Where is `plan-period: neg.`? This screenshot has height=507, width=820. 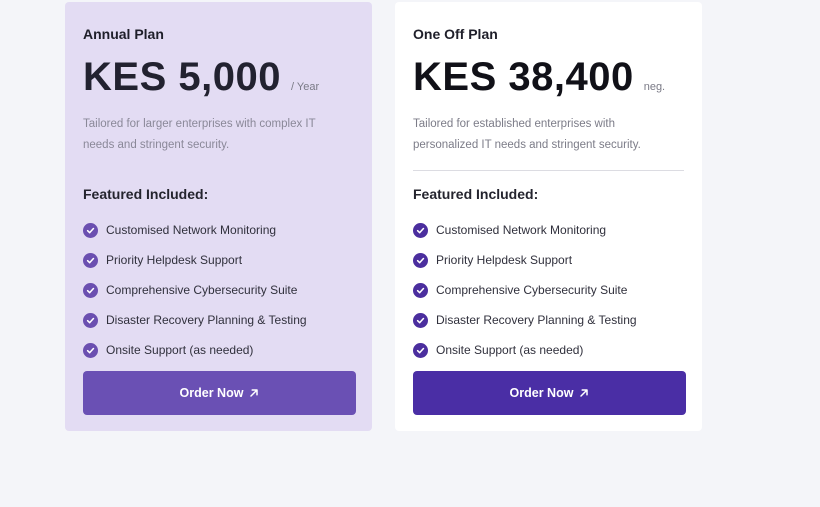
plan-period: neg. is located at coordinates (654, 87).